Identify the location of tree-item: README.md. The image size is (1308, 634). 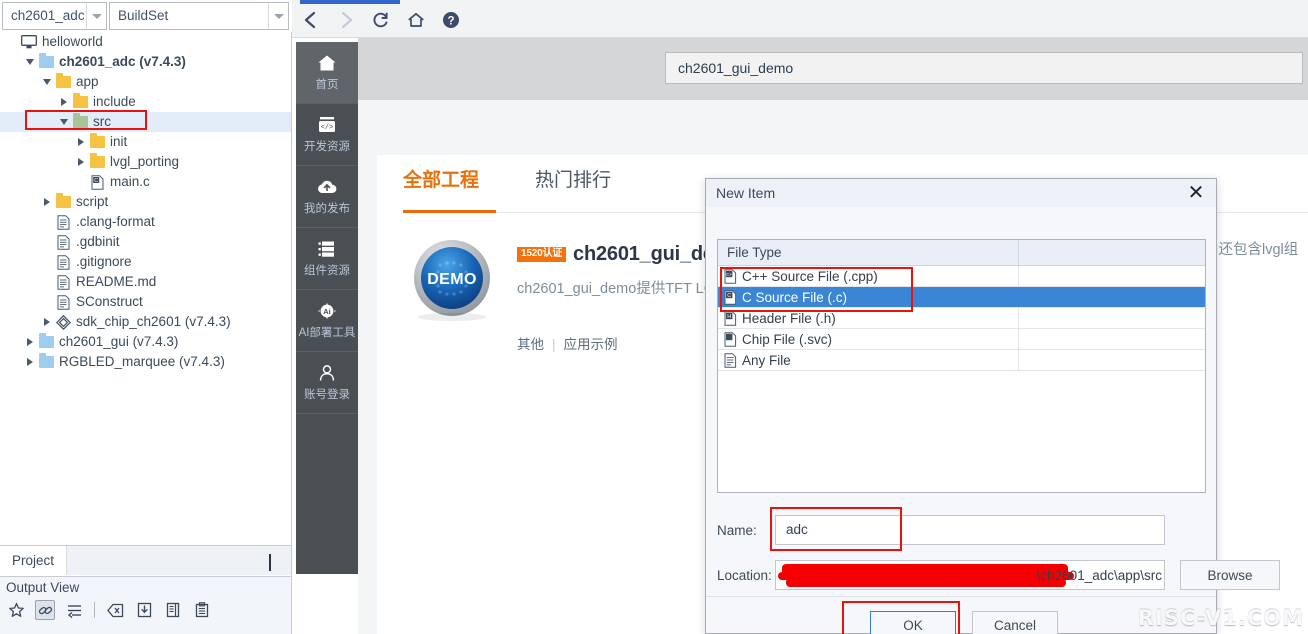
(145, 282).